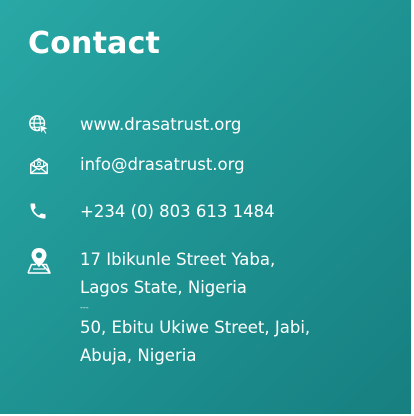 This screenshot has height=416, width=414. I want to click on website-link: www.drasatrust.org, so click(160, 125).